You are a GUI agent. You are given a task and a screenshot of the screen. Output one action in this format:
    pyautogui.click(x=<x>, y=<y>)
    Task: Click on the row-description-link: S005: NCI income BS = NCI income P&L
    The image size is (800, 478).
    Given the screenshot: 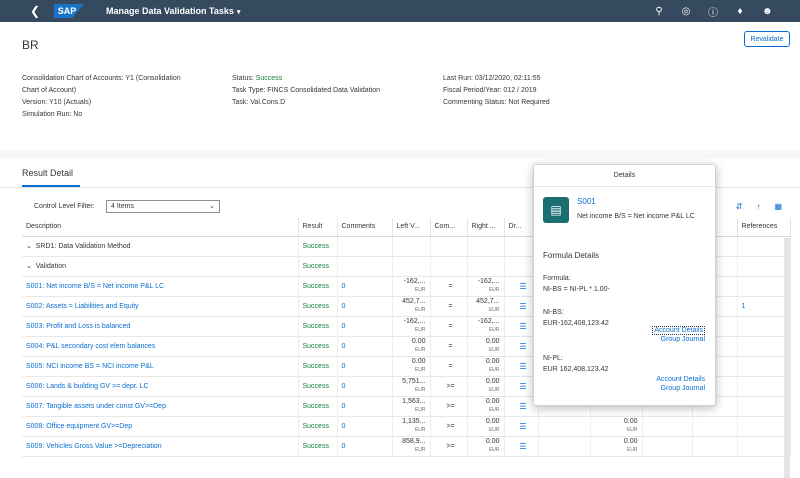 What is the action you would take?
    pyautogui.click(x=160, y=366)
    